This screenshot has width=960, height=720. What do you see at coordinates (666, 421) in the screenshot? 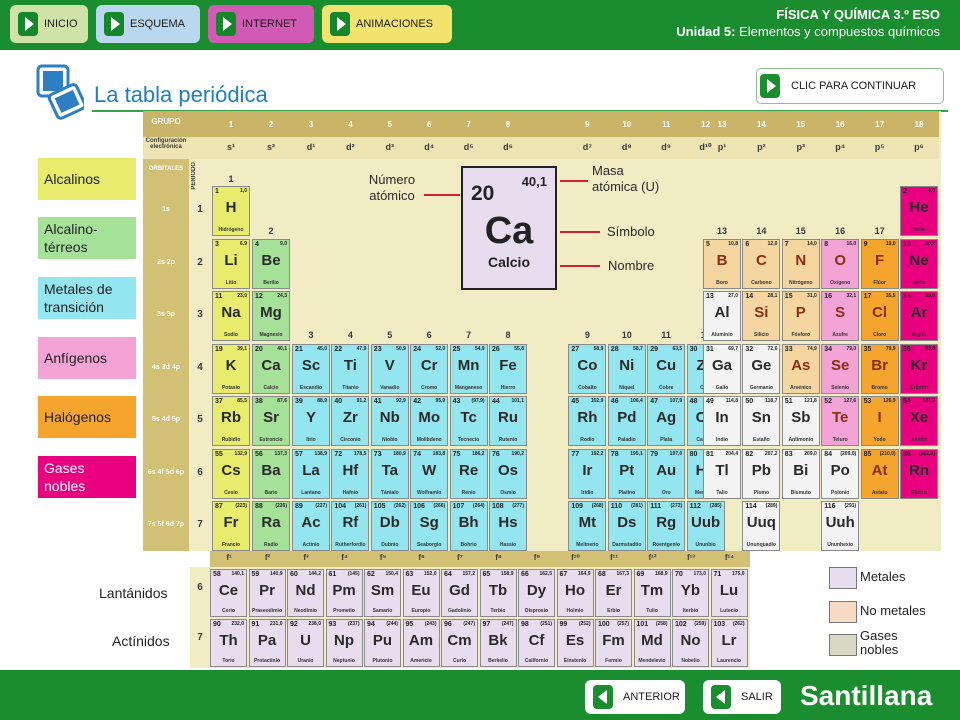
I see `element-ag: 47 107,9 Ag Plata` at bounding box center [666, 421].